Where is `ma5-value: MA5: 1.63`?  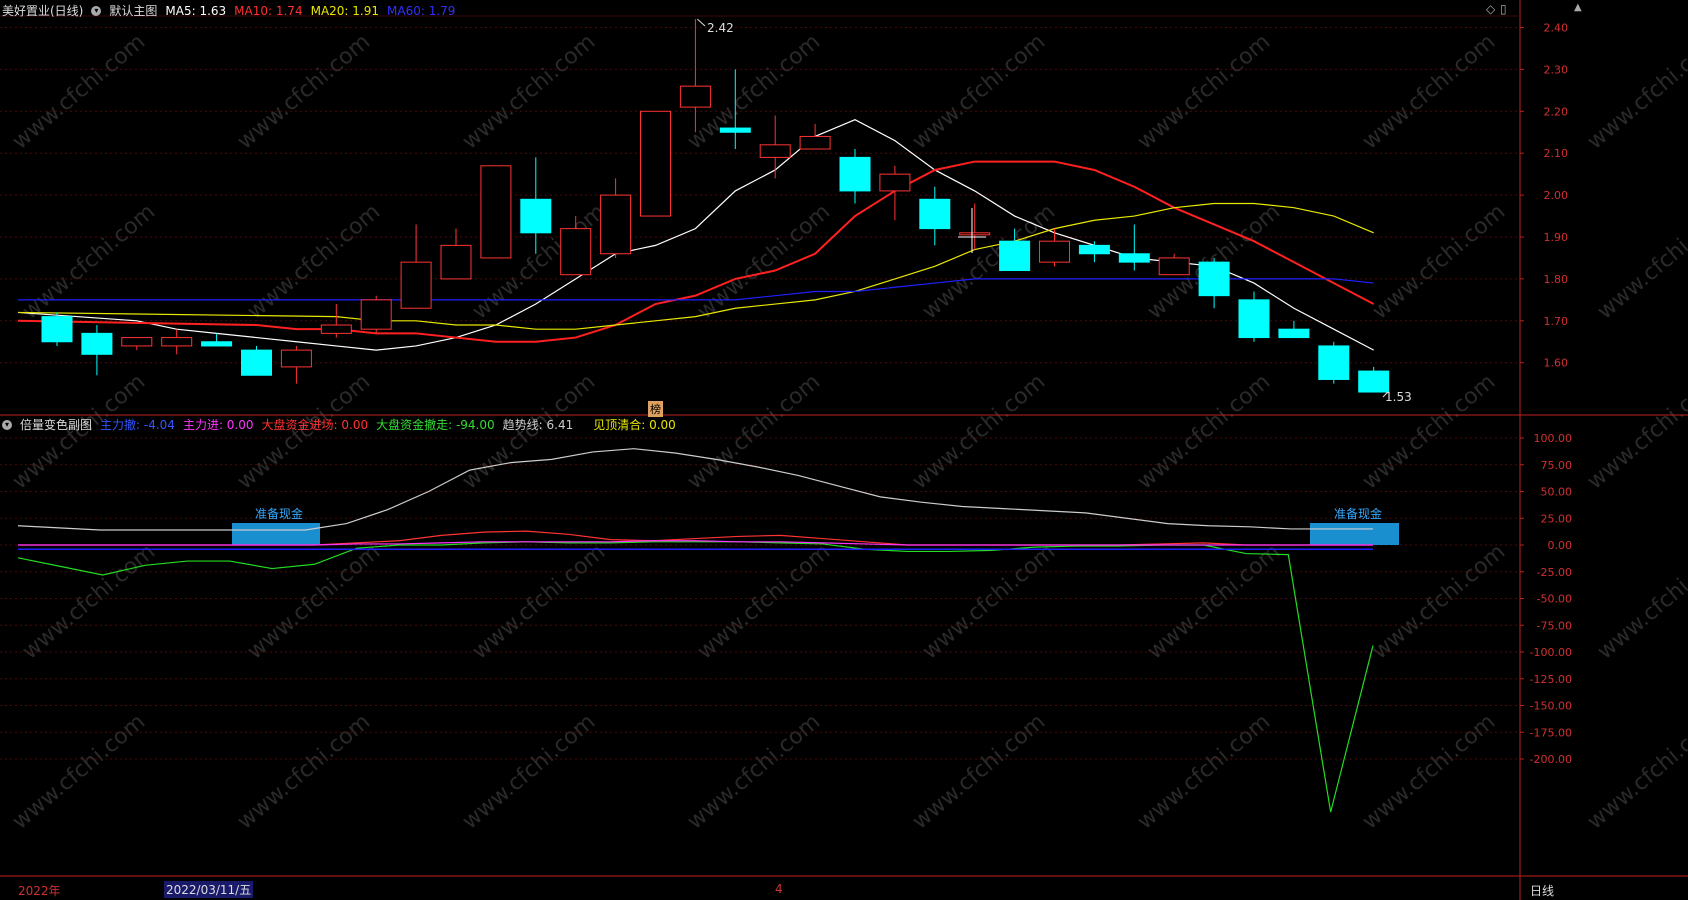 ma5-value: MA5: 1.63 is located at coordinates (196, 10).